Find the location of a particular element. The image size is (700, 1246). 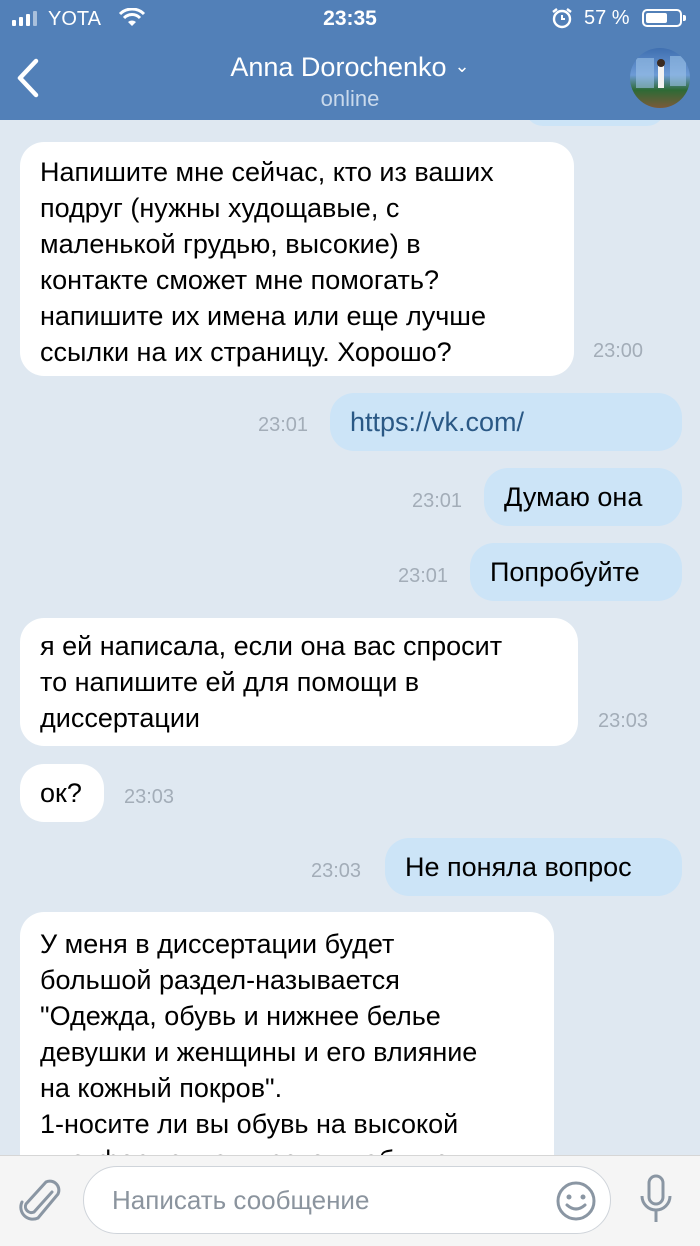

contact-name: Anna Dorochenko ⌄ is located at coordinates (350, 67).